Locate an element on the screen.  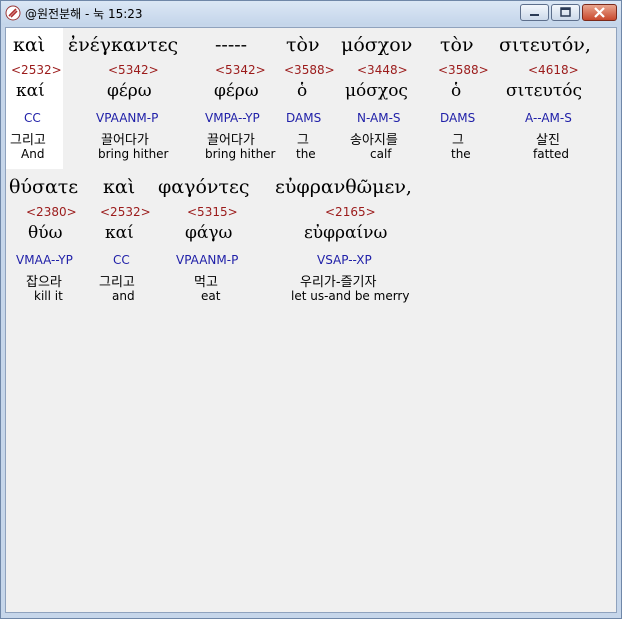
english-gloss: calf is located at coordinates (381, 154).